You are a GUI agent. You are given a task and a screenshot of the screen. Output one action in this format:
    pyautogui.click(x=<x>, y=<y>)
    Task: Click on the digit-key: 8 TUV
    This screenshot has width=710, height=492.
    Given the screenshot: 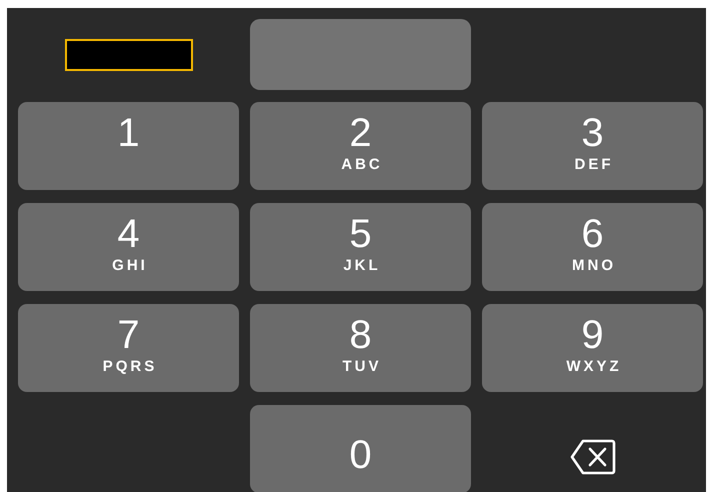 What is the action you would take?
    pyautogui.click(x=360, y=348)
    